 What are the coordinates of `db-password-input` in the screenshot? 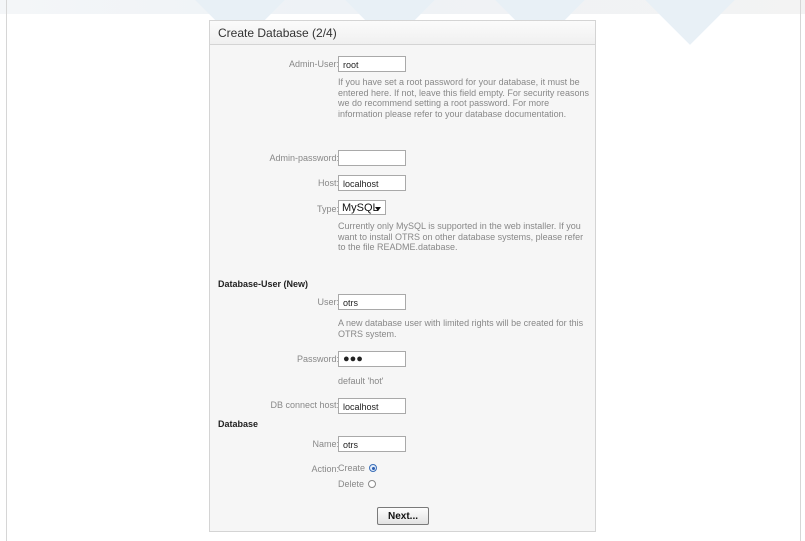 It's located at (372, 359).